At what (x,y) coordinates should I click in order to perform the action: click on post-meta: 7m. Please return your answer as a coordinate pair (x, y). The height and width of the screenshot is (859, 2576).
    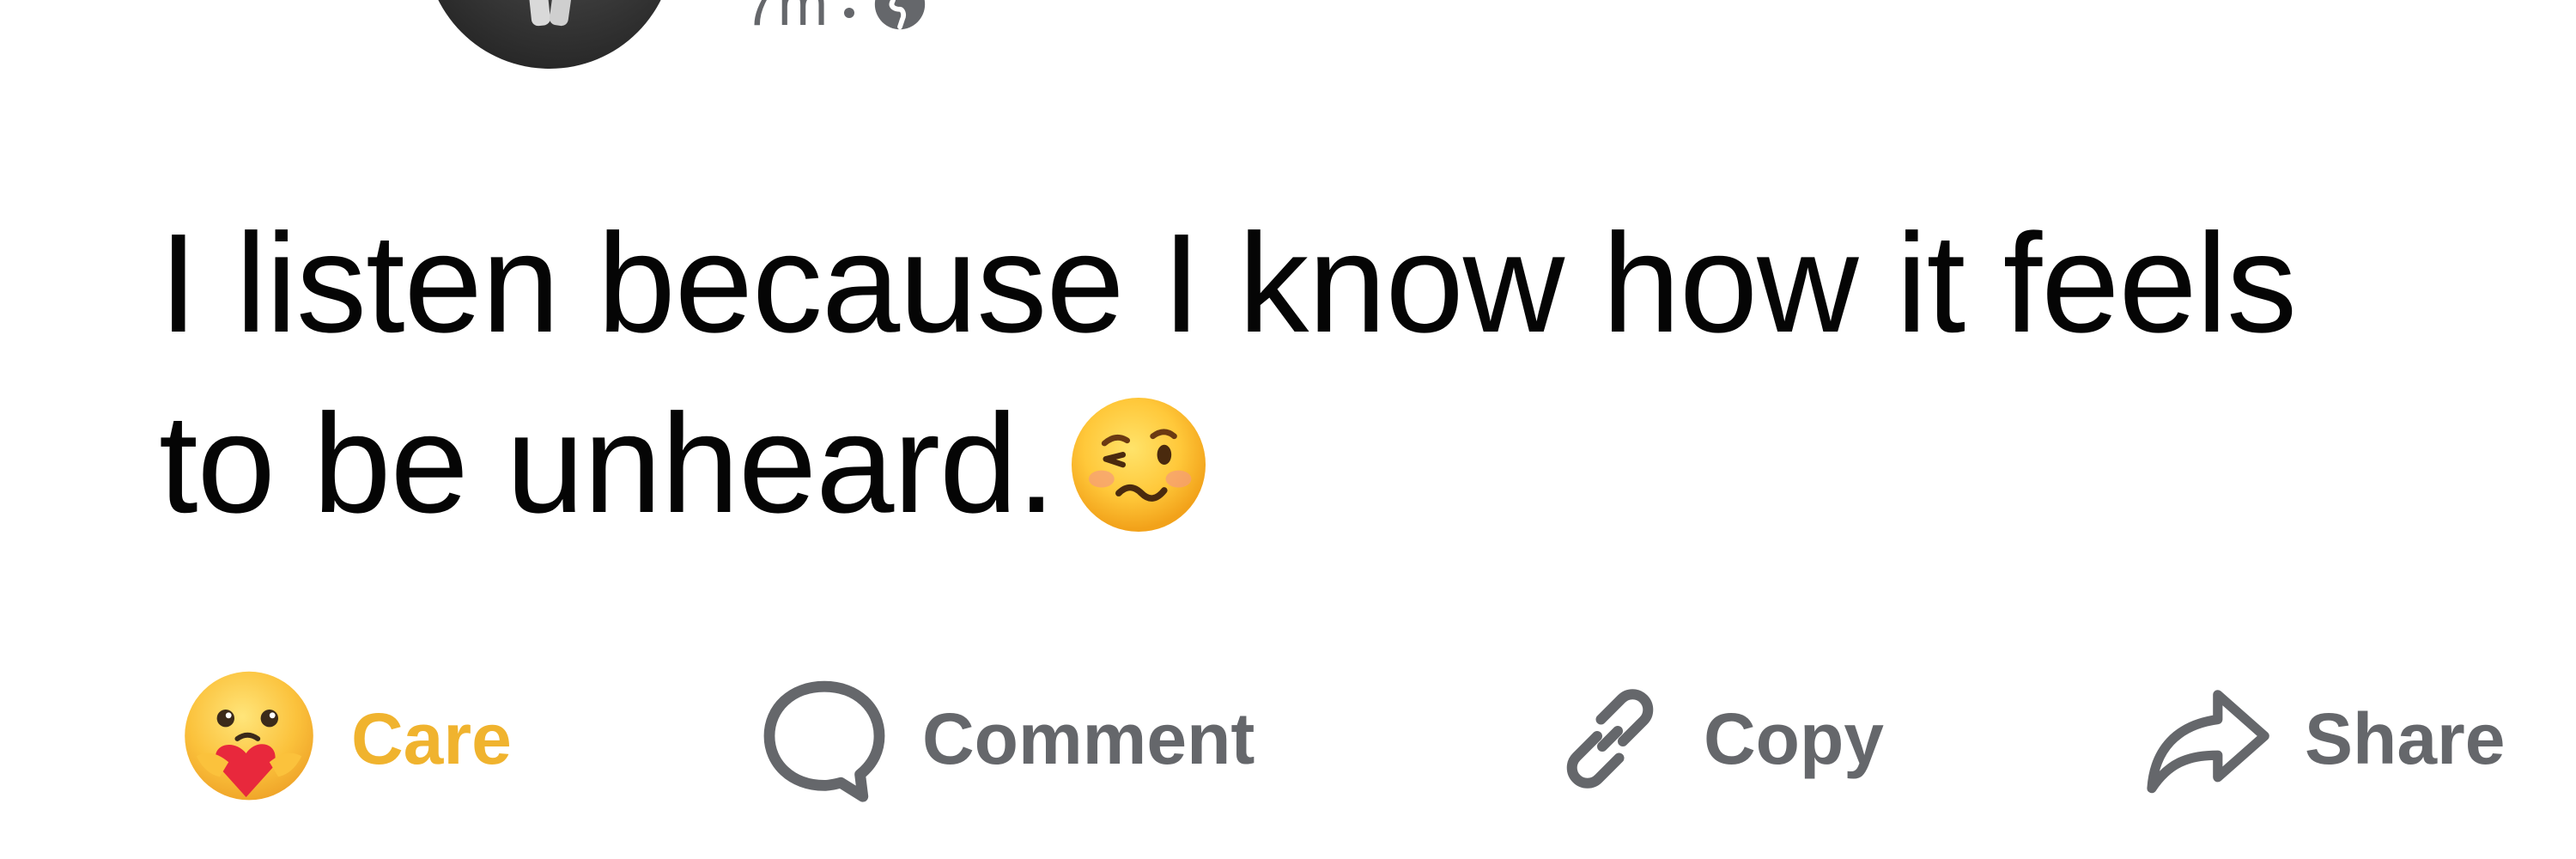
    Looking at the image, I should click on (837, 19).